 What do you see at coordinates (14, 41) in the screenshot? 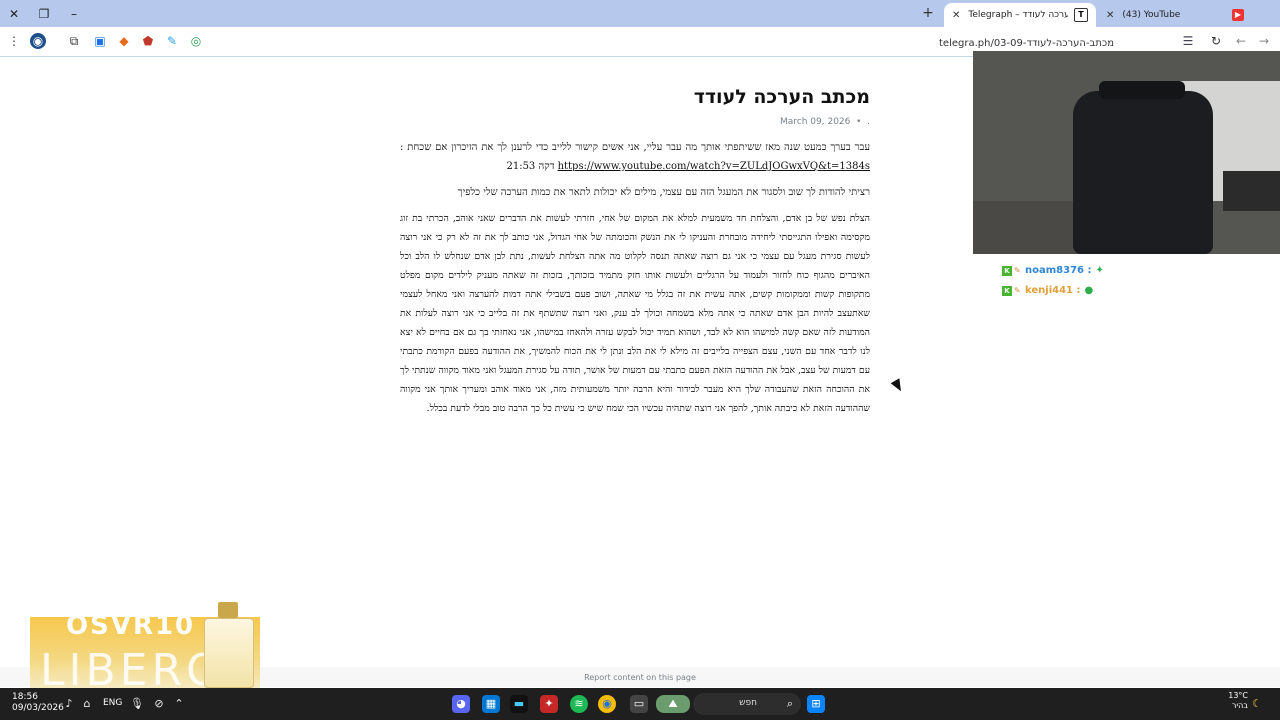
I see `menu-dots-icon: ⋮` at bounding box center [14, 41].